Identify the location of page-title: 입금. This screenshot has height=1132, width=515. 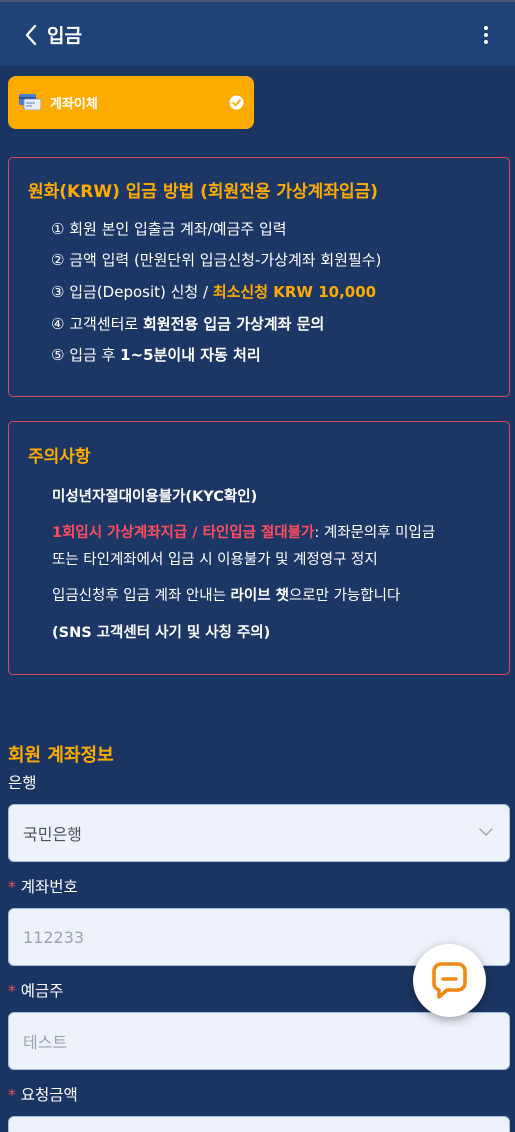
(64, 36).